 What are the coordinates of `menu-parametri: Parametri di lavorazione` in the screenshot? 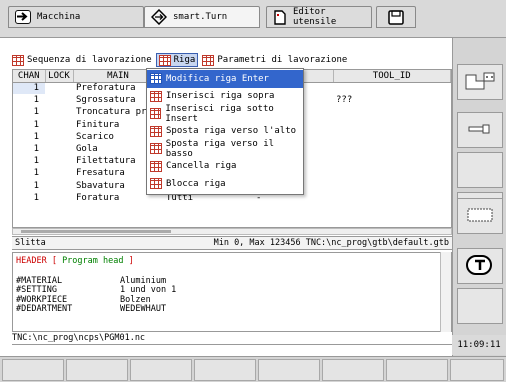 It's located at (274, 60).